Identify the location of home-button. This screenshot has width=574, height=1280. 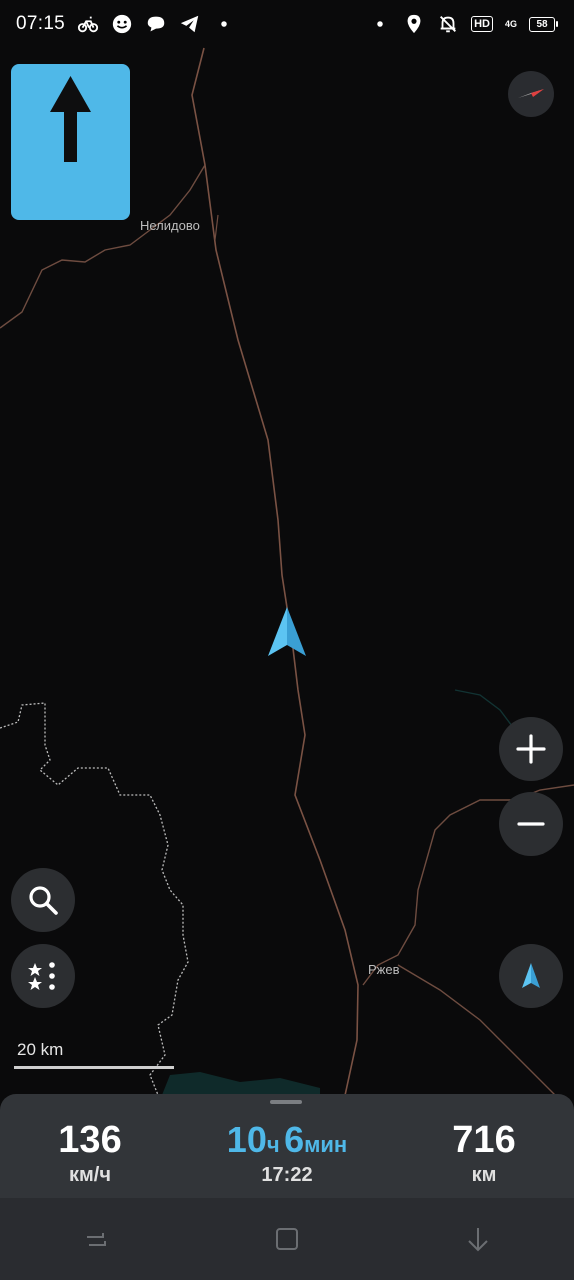
(287, 1239).